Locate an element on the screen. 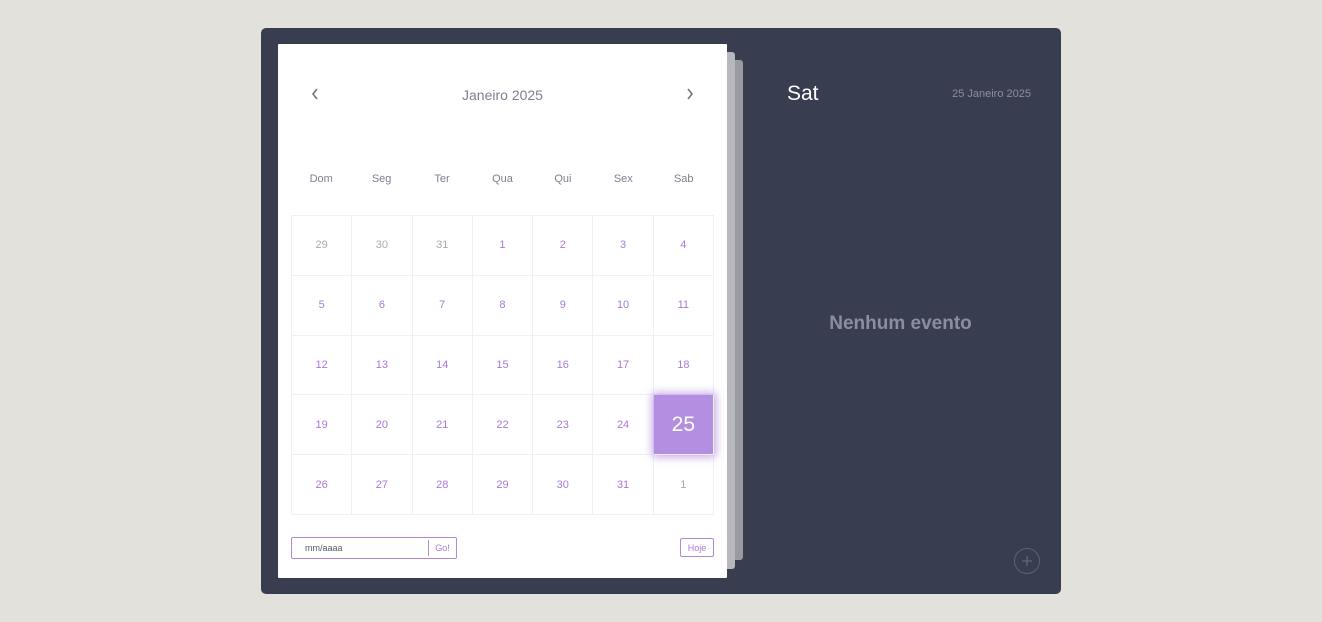 The image size is (1322, 622). weekday-label: Qua is located at coordinates (502, 179).